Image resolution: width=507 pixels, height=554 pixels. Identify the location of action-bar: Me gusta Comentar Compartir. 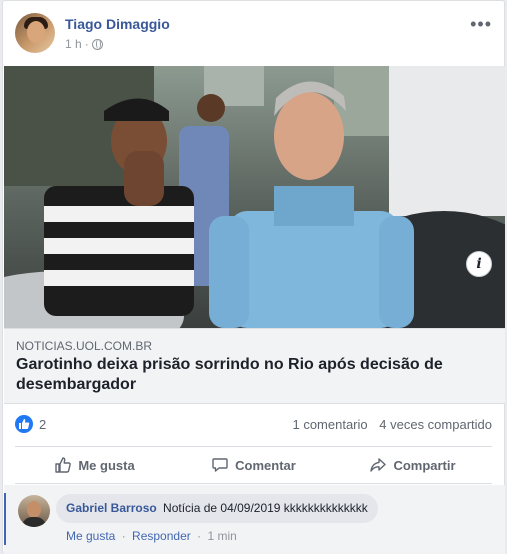
(253, 465).